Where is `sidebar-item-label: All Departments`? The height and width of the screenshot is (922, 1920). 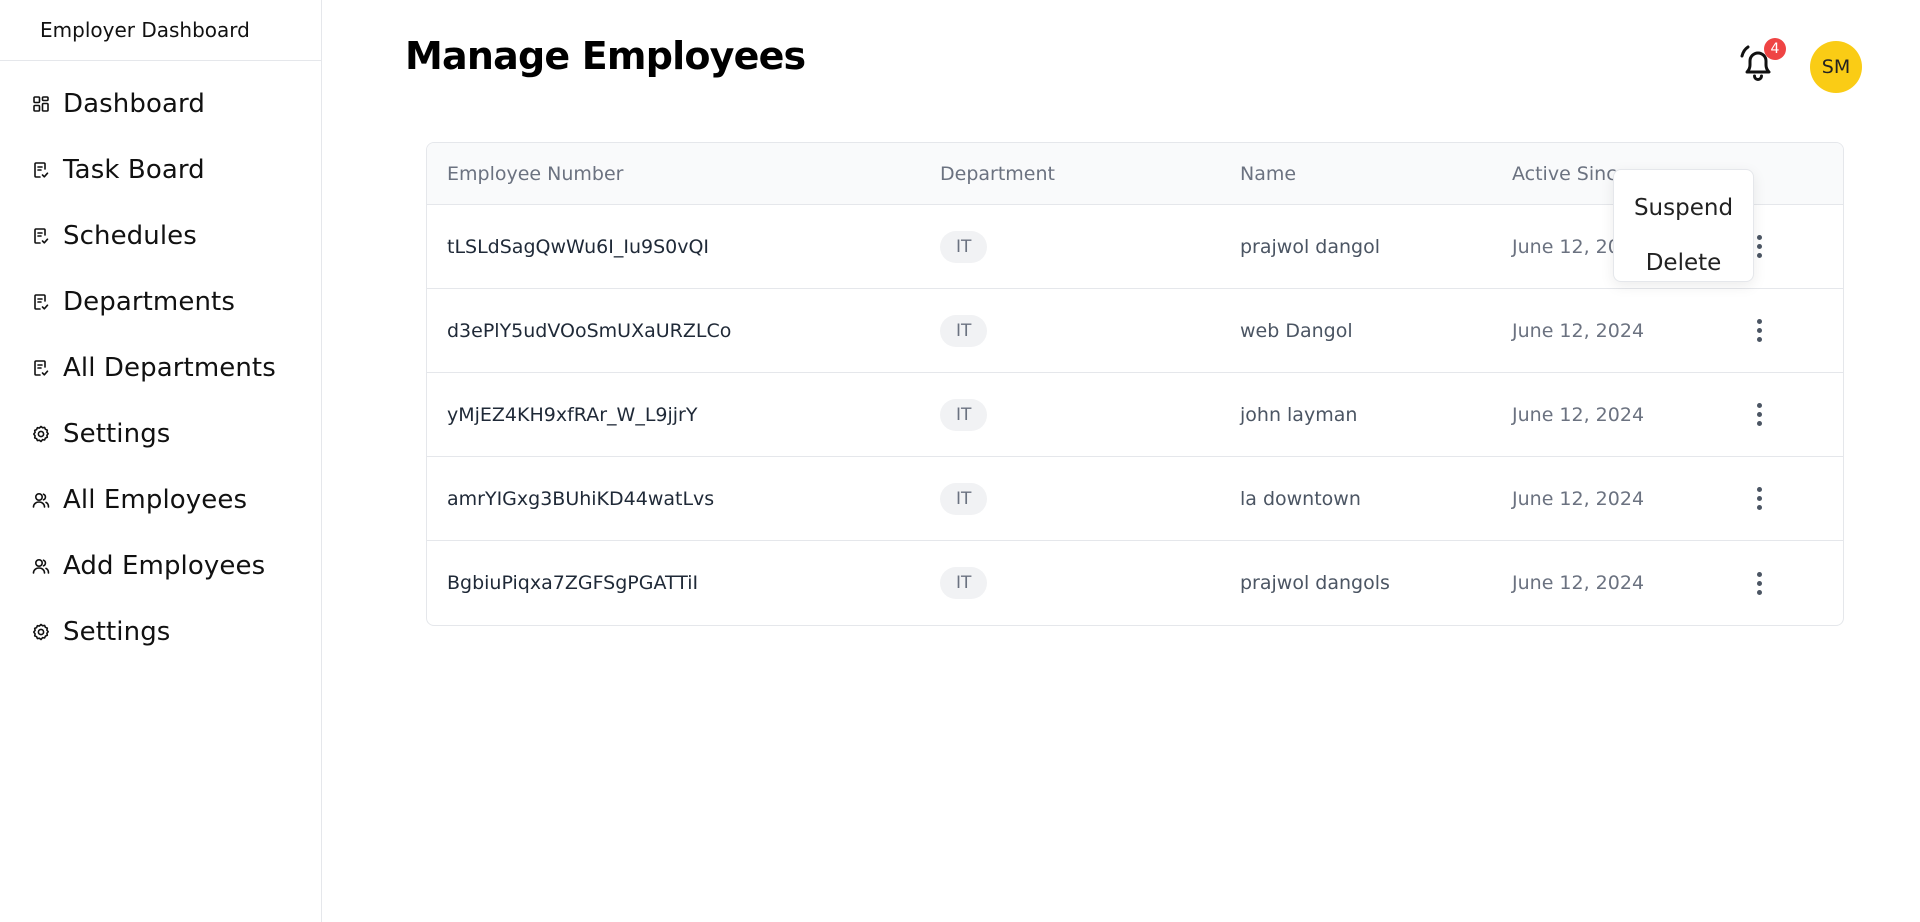 sidebar-item-label: All Departments is located at coordinates (169, 368).